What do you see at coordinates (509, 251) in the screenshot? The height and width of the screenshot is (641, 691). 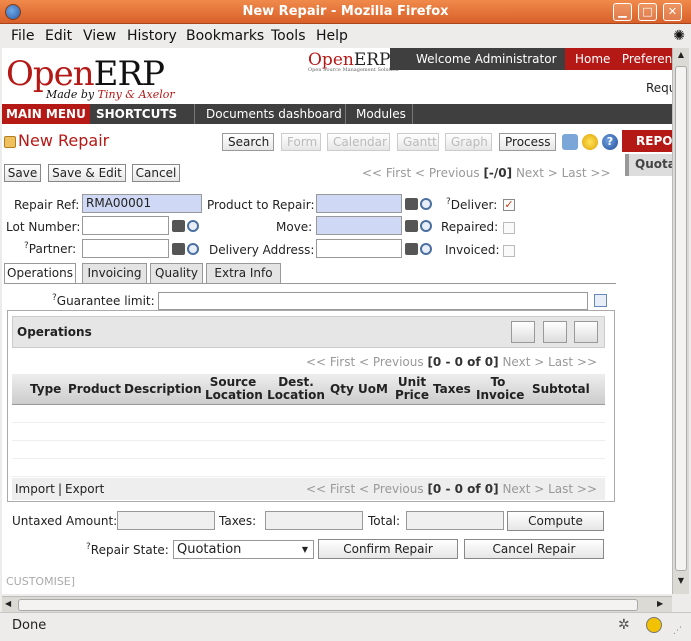 I see `invoiced-checkbox` at bounding box center [509, 251].